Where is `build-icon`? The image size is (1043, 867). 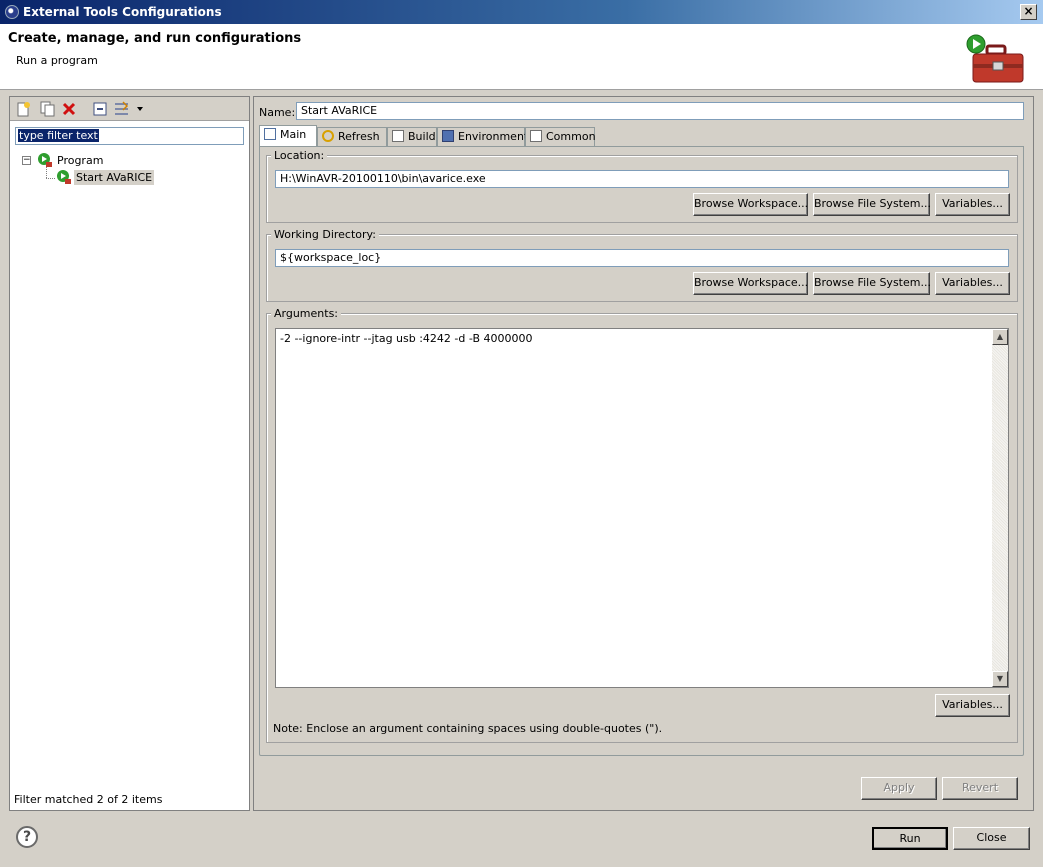 build-icon is located at coordinates (398, 136).